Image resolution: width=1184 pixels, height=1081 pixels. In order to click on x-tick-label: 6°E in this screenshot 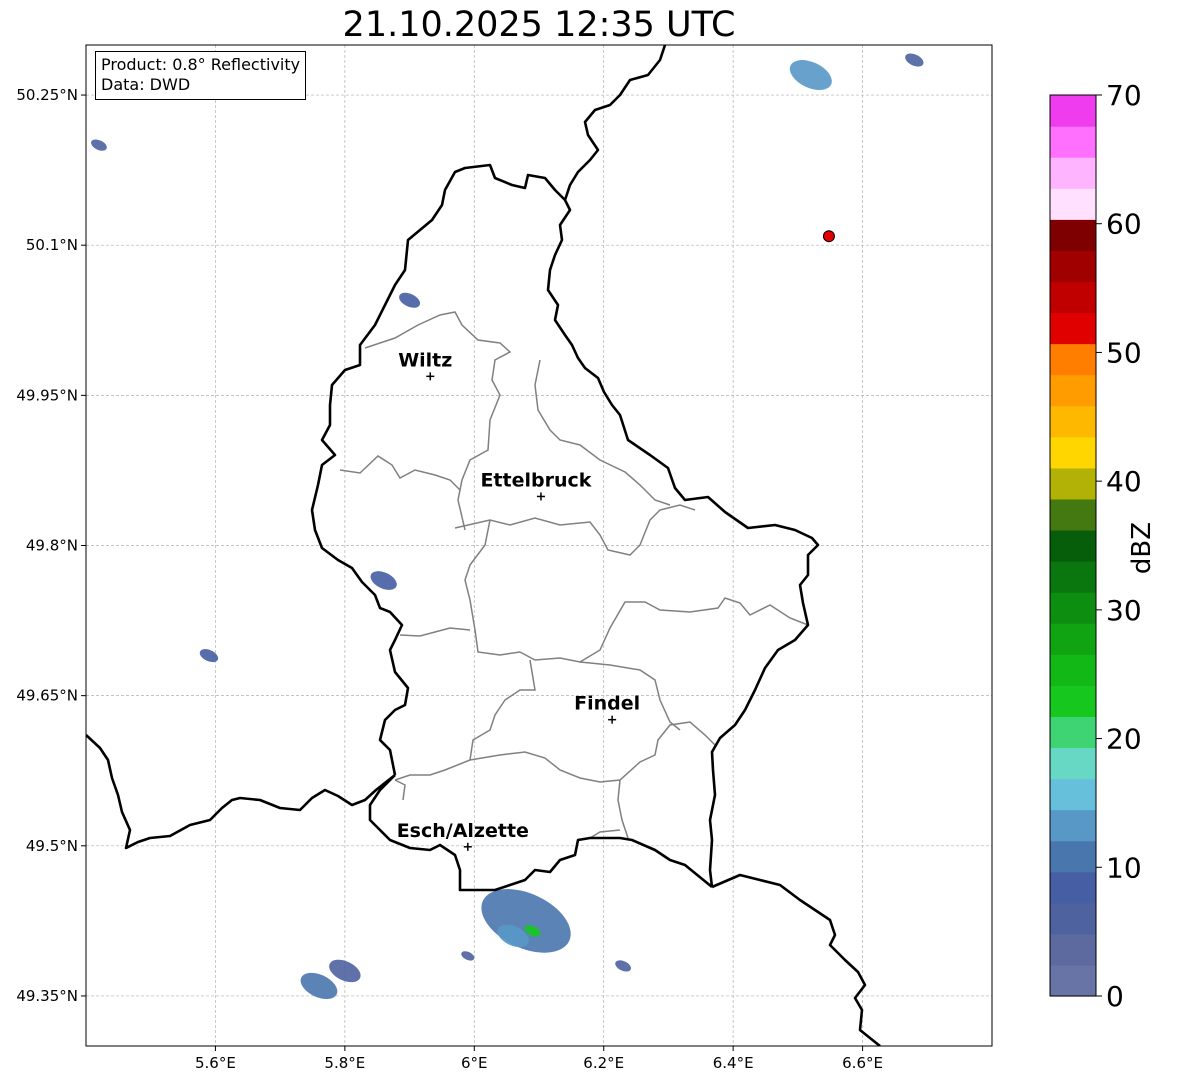, I will do `click(474, 1063)`.